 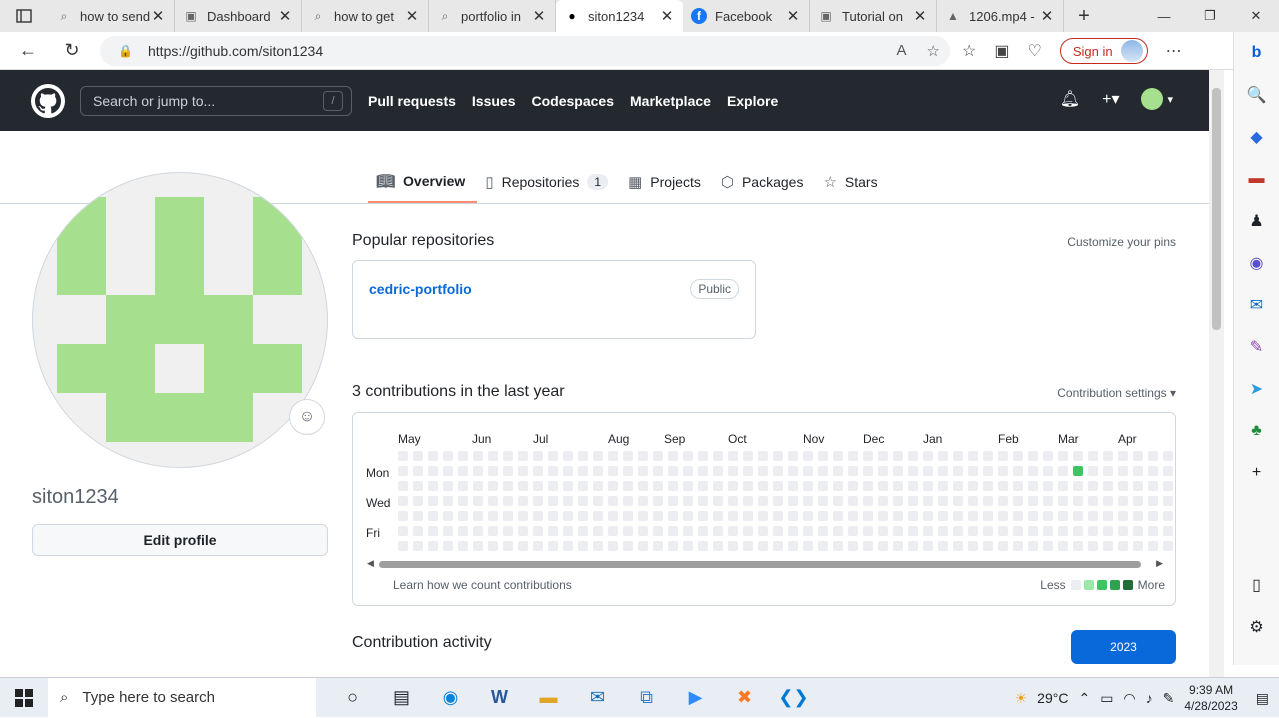 I want to click on calendar-scroll-thumb, so click(x=760, y=564).